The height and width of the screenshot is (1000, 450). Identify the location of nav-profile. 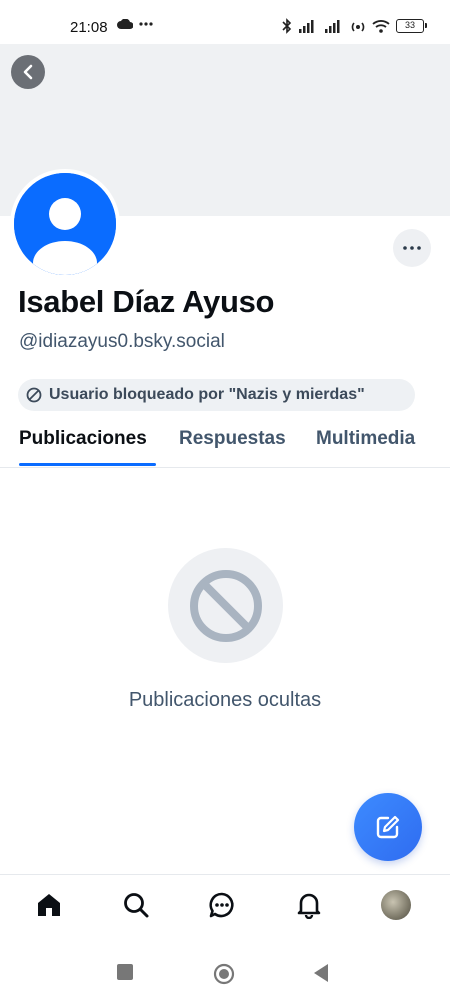
(396, 905).